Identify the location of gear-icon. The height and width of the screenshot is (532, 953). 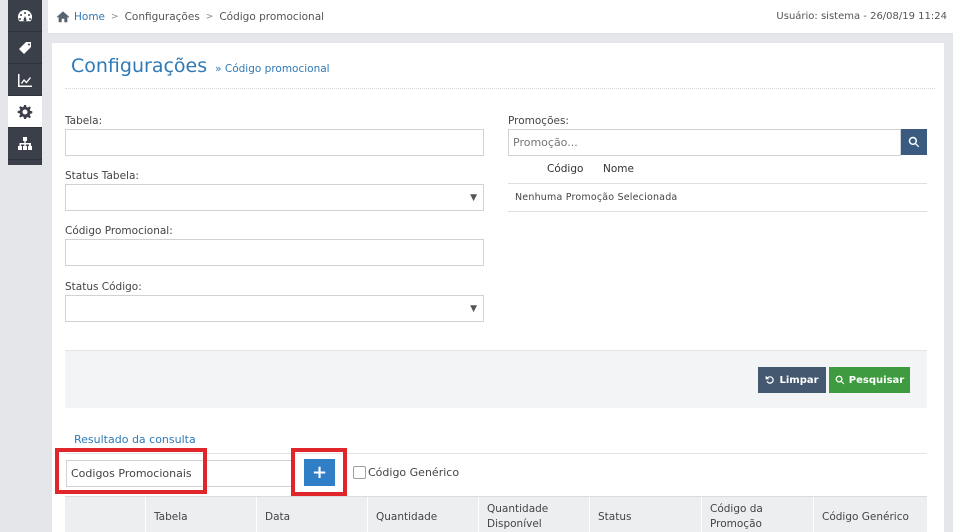
(25, 111).